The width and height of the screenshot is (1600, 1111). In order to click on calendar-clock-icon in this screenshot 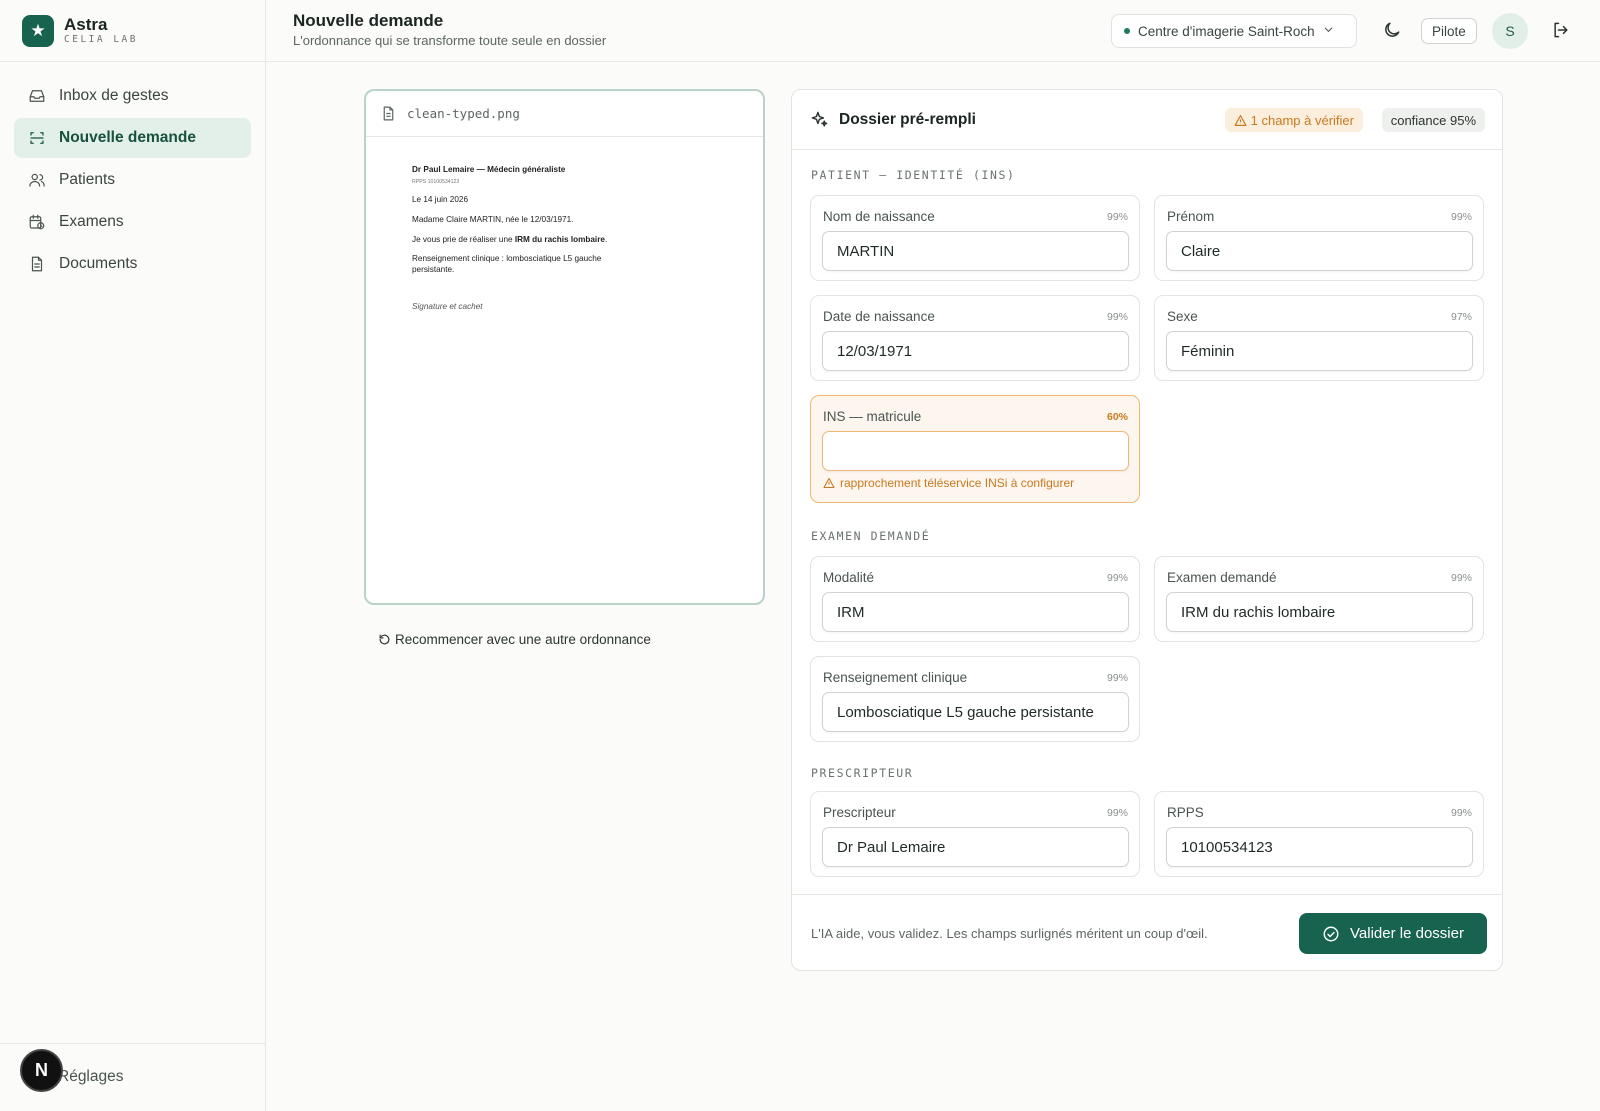, I will do `click(37, 222)`.